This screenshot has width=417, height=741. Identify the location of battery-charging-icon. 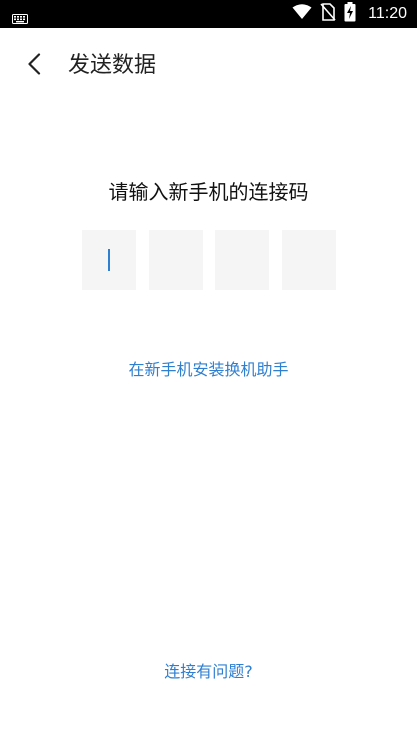
(350, 14).